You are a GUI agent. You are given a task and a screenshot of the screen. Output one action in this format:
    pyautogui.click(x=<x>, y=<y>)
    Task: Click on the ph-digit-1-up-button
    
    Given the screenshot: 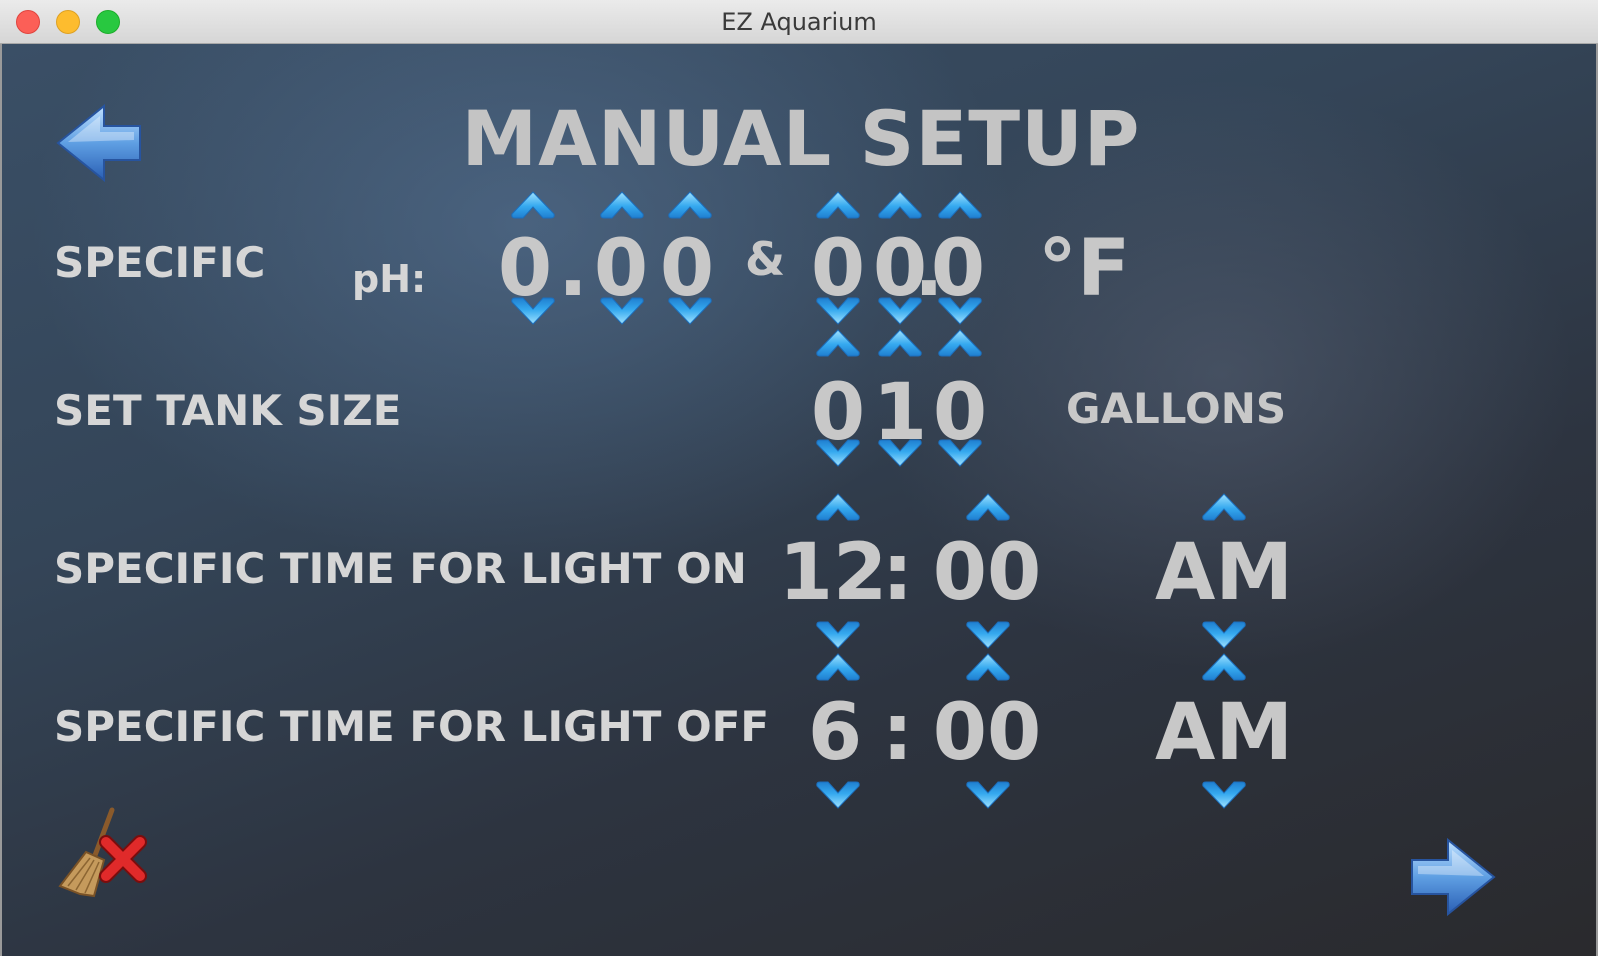 What is the action you would take?
    pyautogui.click(x=533, y=205)
    